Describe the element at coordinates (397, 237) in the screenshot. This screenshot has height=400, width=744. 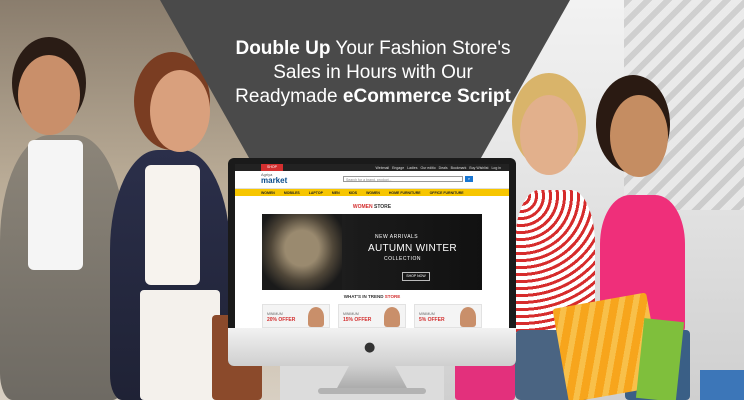
I see `hero-line-1: NEW ARRIVALS` at that location.